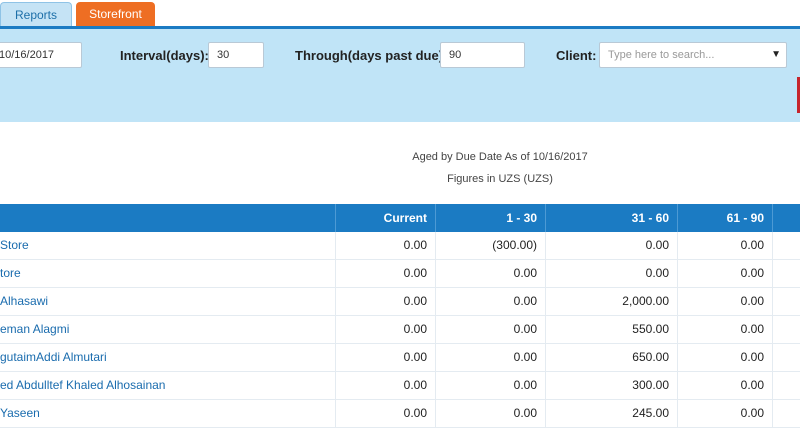 This screenshot has width=800, height=428. Describe the element at coordinates (24, 301) in the screenshot. I see `customer-name-link: Alhasawi` at that location.